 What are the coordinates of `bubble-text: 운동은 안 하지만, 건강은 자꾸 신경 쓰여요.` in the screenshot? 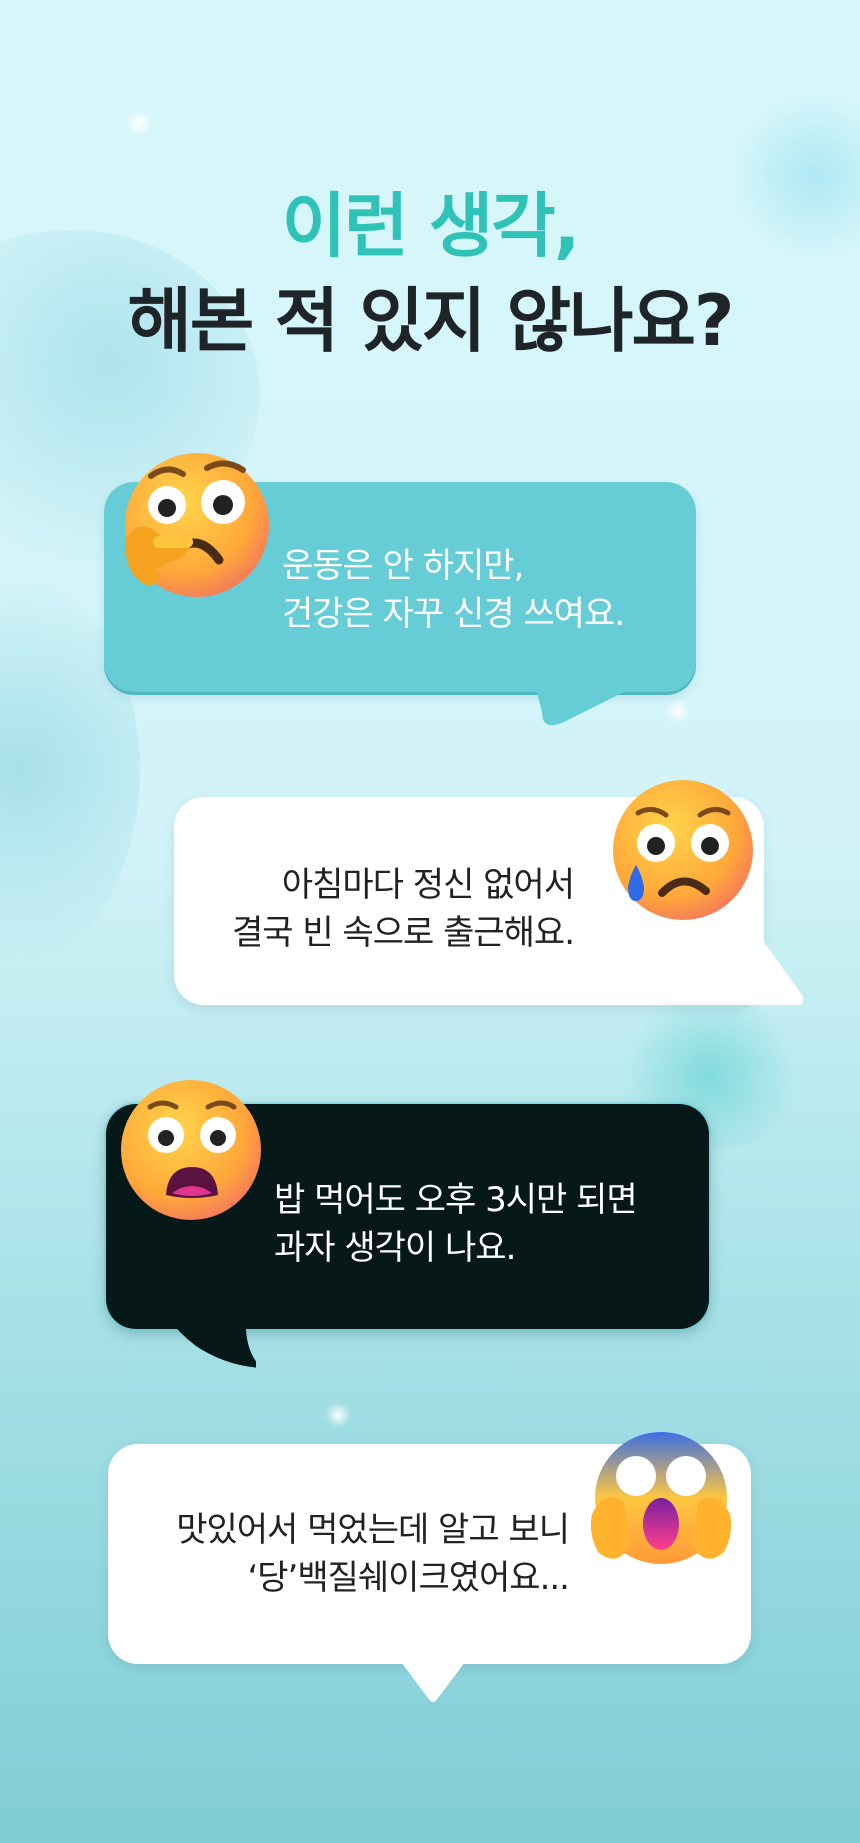 It's located at (453, 590).